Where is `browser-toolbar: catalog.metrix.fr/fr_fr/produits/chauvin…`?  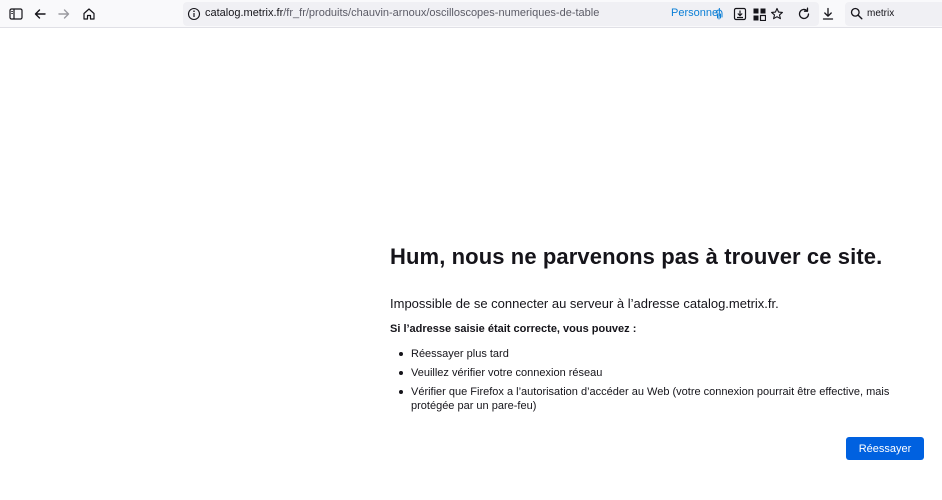 browser-toolbar: catalog.metrix.fr/fr_fr/produits/chauvin… is located at coordinates (471, 14).